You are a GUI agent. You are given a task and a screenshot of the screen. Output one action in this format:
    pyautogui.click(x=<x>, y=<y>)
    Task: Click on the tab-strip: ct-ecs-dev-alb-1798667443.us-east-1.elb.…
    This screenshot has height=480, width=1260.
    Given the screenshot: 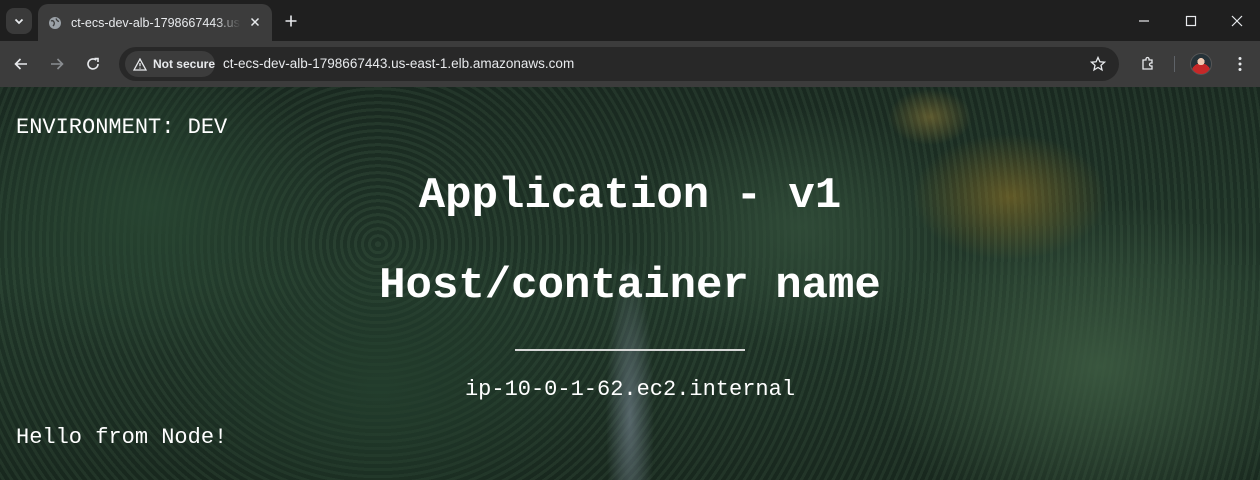 What is the action you would take?
    pyautogui.click(x=630, y=20)
    